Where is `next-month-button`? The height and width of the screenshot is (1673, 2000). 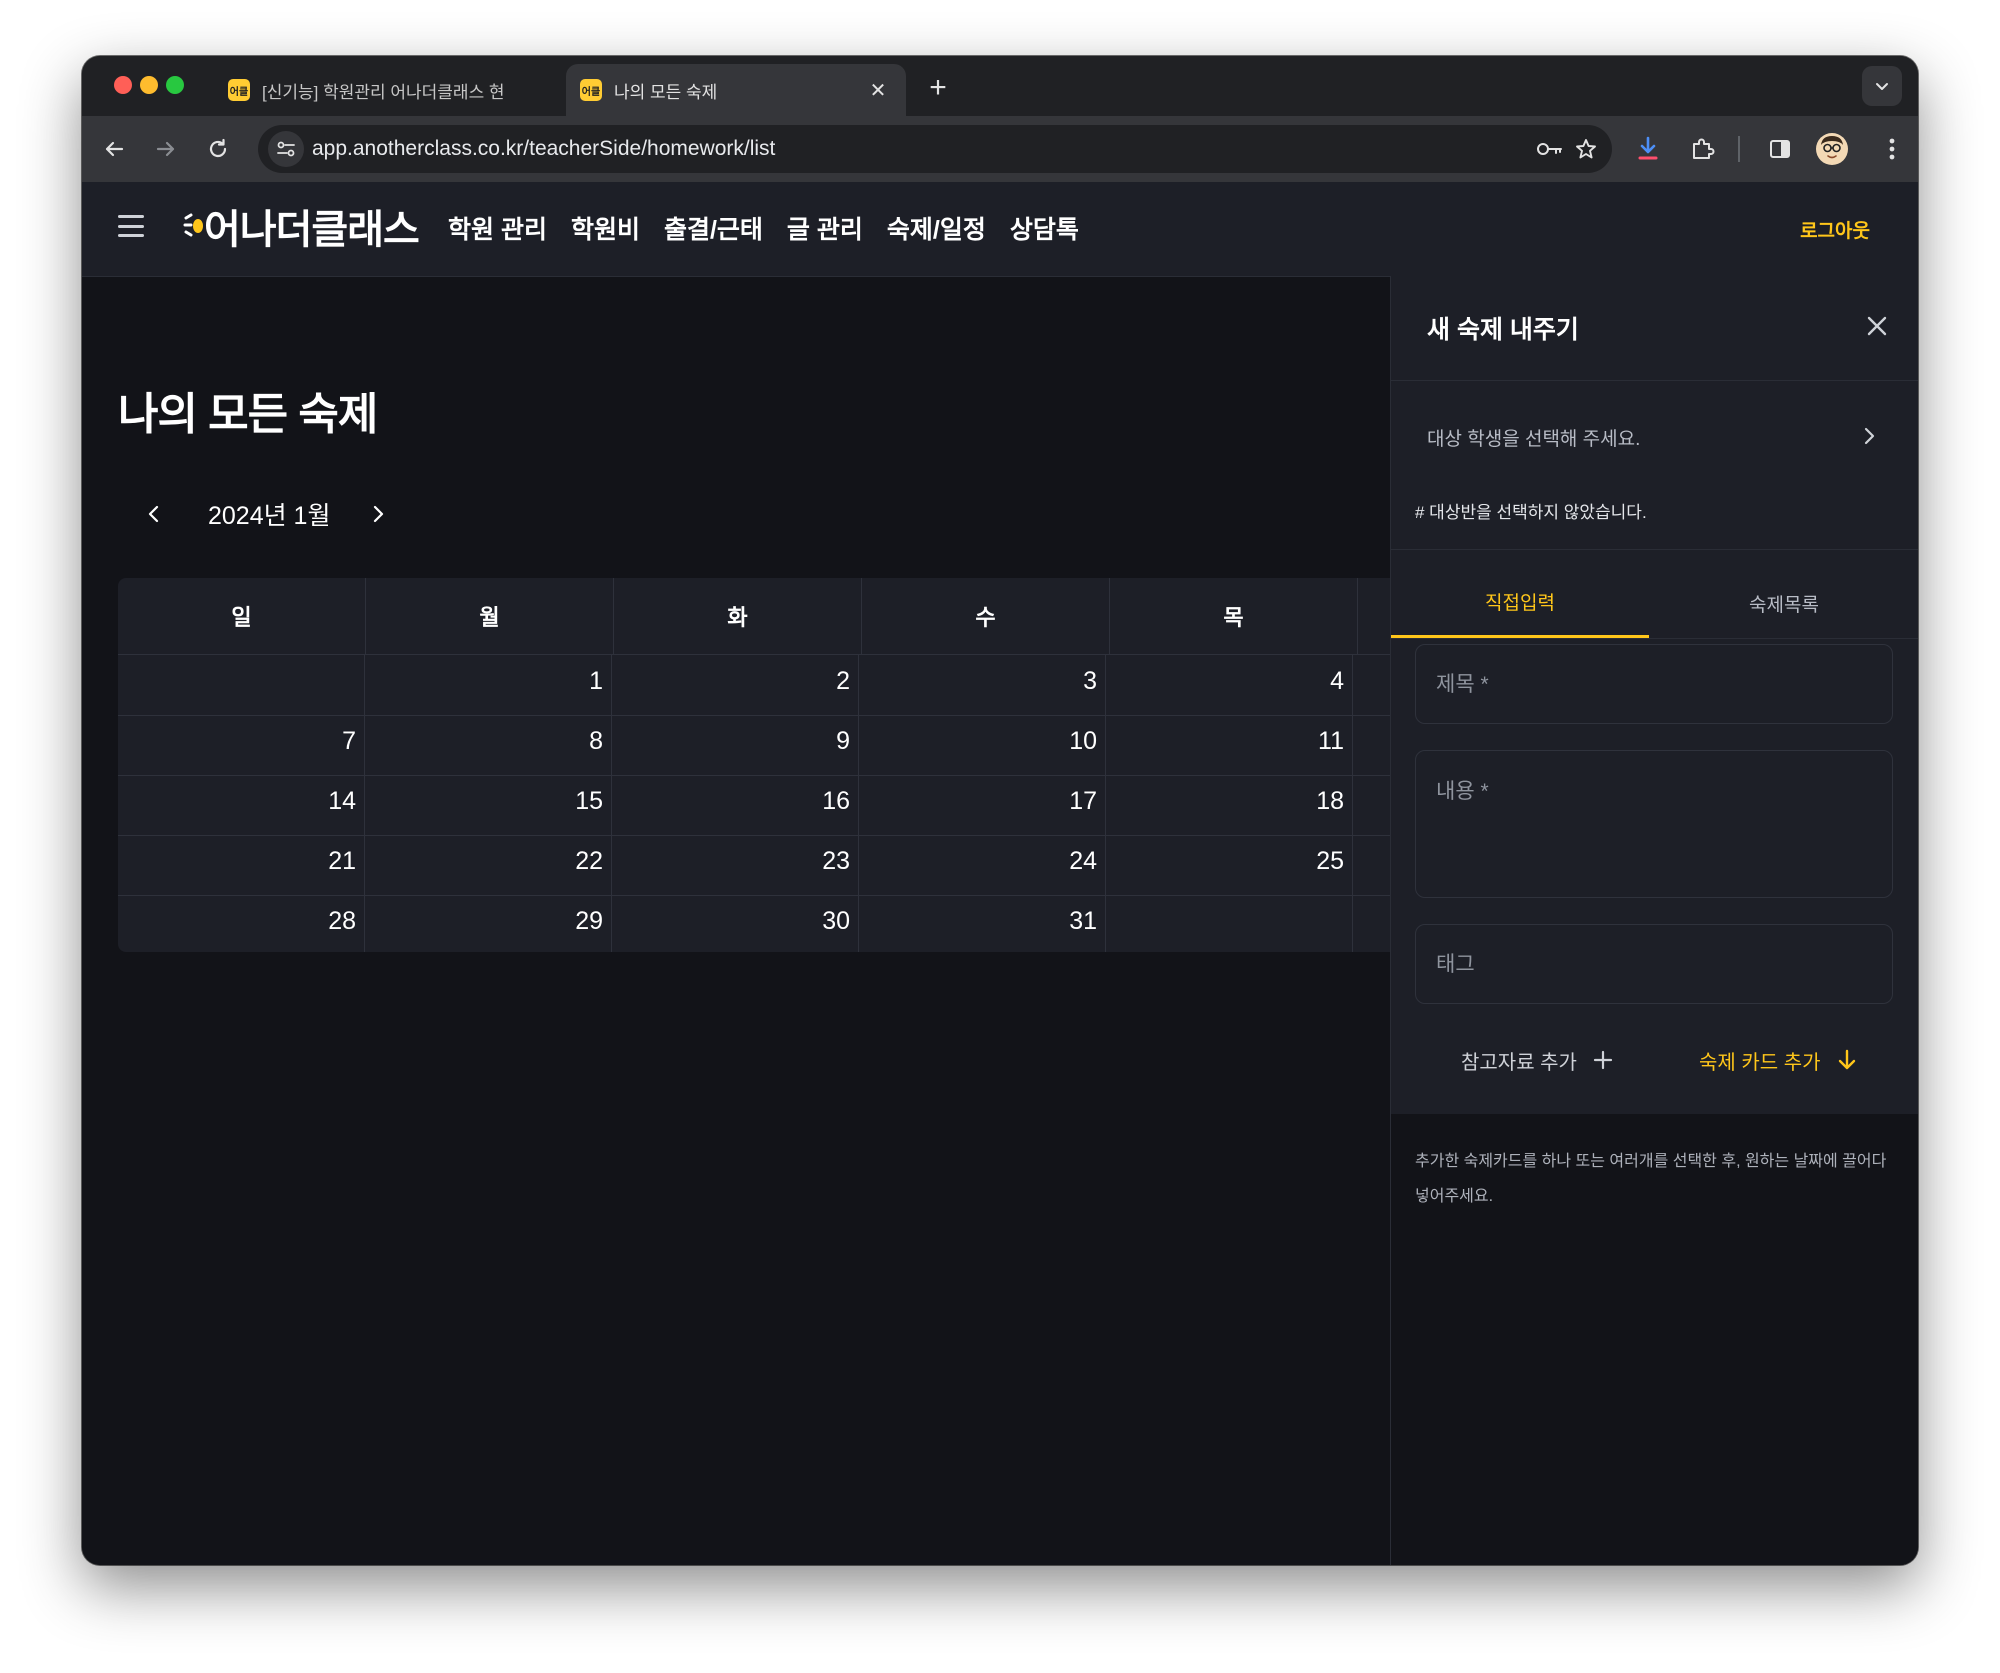 next-month-button is located at coordinates (378, 514).